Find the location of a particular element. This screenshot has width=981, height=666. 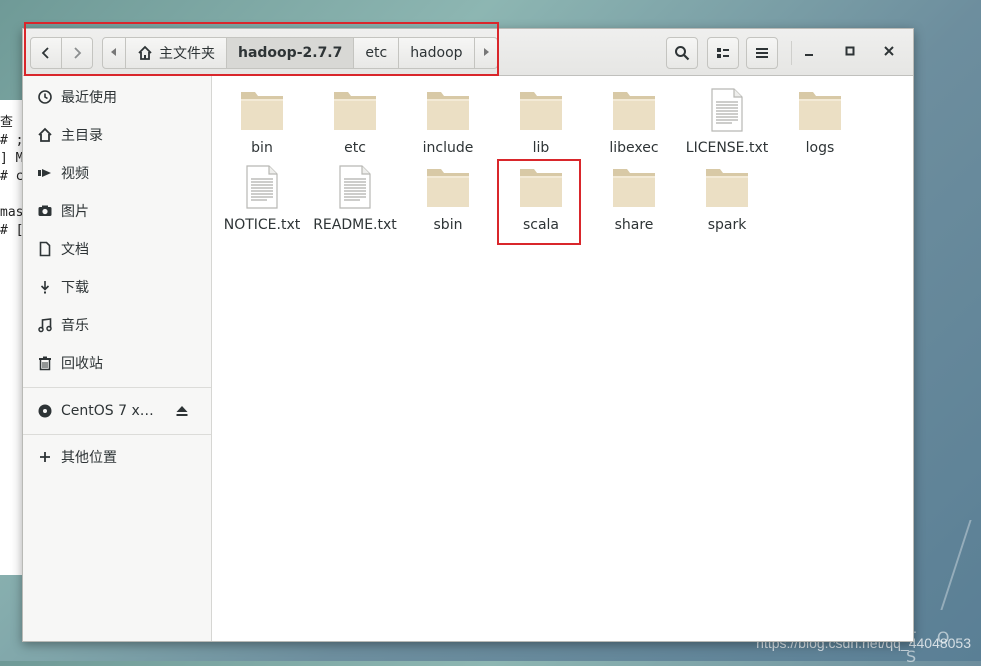

file-item: NOTICE.txt is located at coordinates (262, 198).